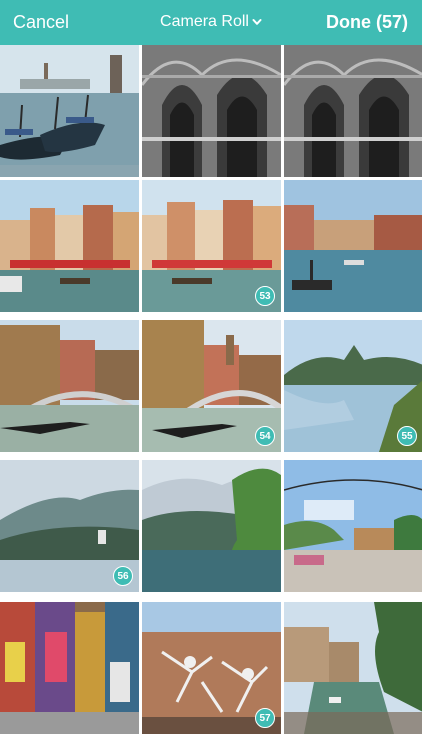  Describe the element at coordinates (204, 21) in the screenshot. I see `album-title: Camera Roll` at that location.